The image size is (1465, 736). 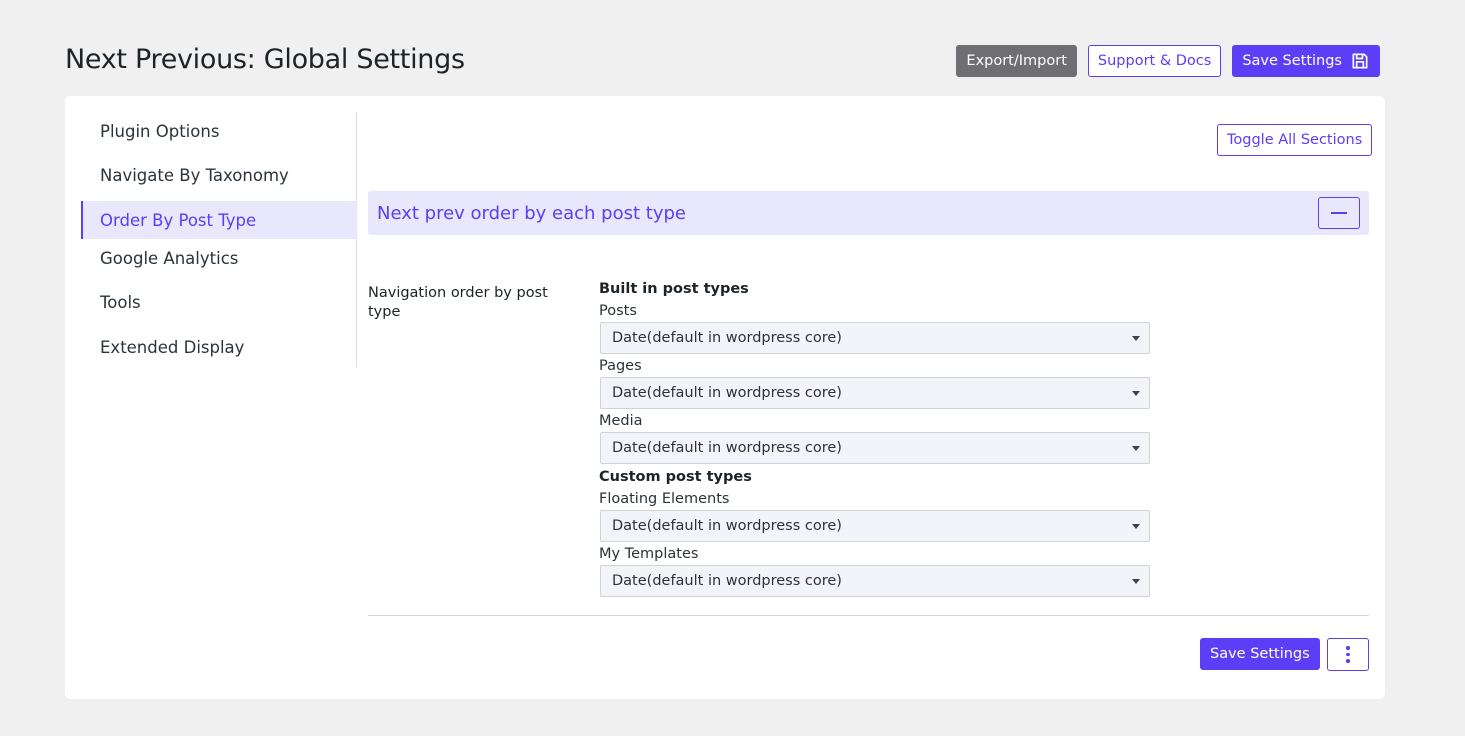 What do you see at coordinates (1348, 648) in the screenshot?
I see `vertical-dots-icon` at bounding box center [1348, 648].